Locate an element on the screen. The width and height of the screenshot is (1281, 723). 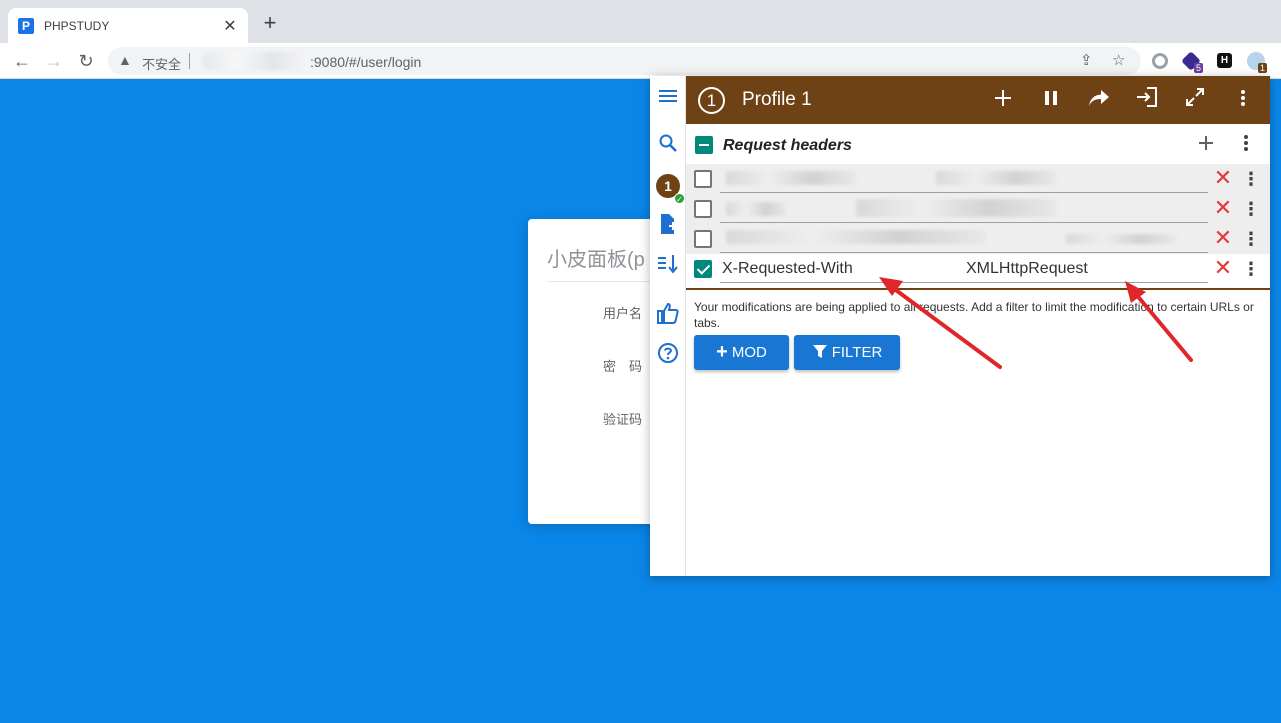
add-filter-button: FILTER is located at coordinates (847, 352).